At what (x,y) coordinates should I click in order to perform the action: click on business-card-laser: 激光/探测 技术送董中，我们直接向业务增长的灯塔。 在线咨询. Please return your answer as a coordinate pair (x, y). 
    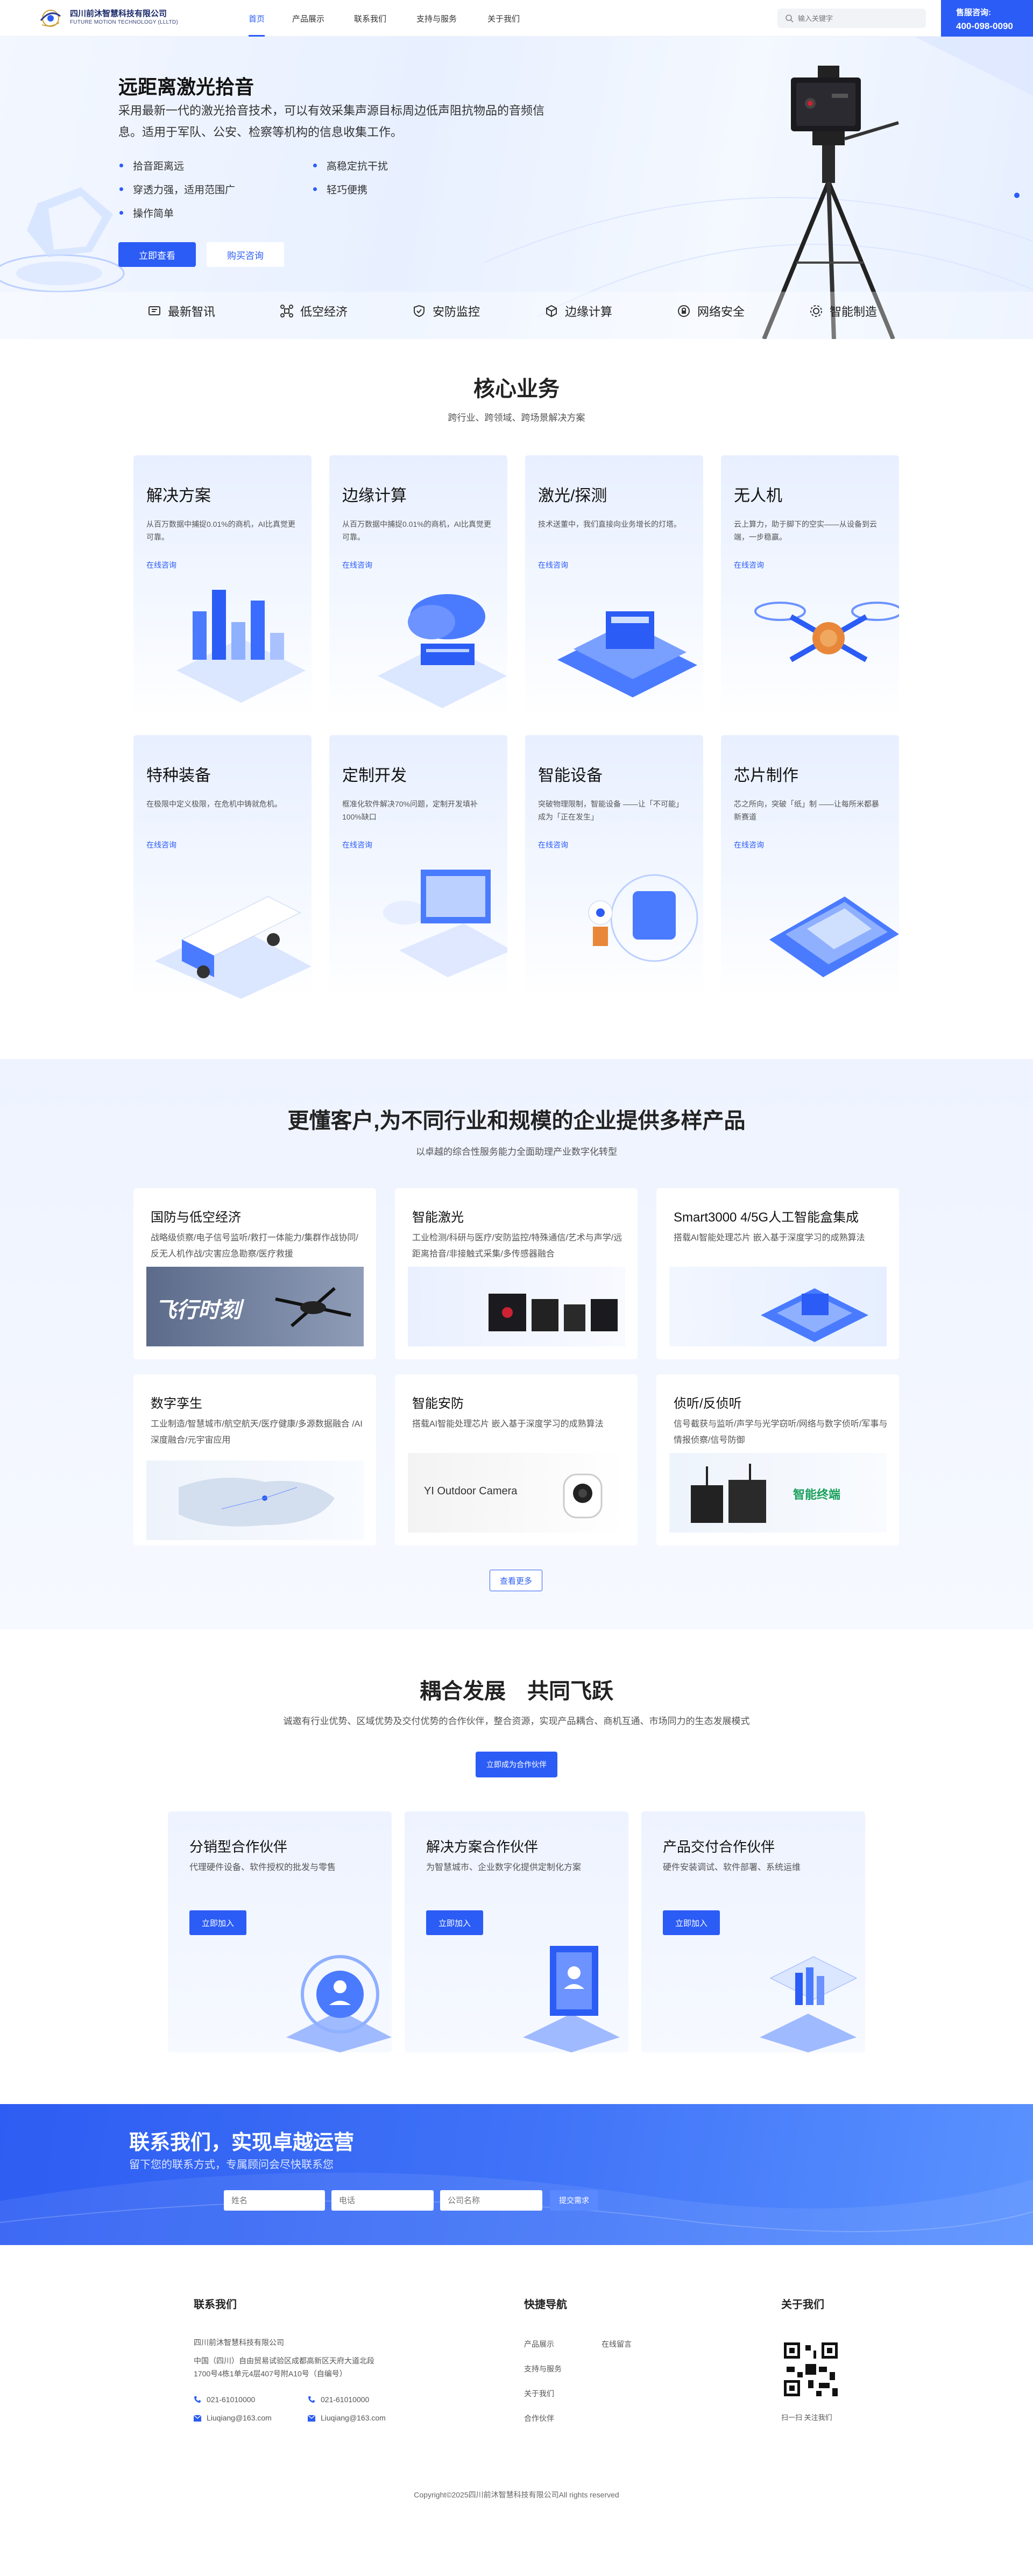
    Looking at the image, I should click on (614, 587).